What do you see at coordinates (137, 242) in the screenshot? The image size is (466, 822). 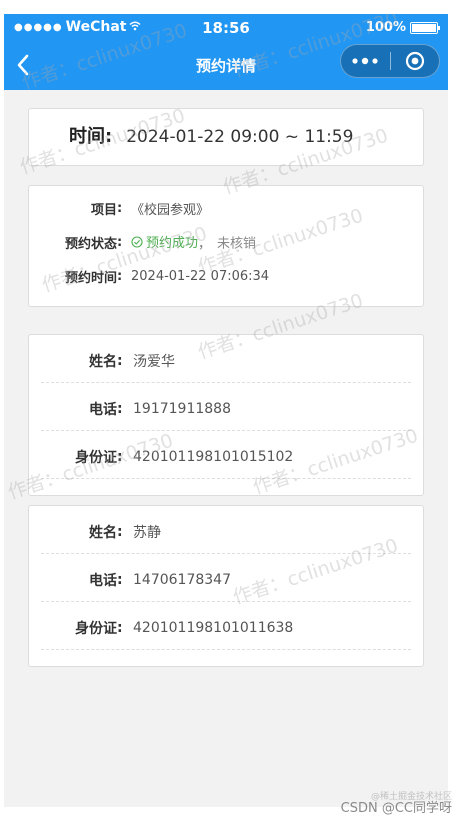 I see `check-circle-icon` at bounding box center [137, 242].